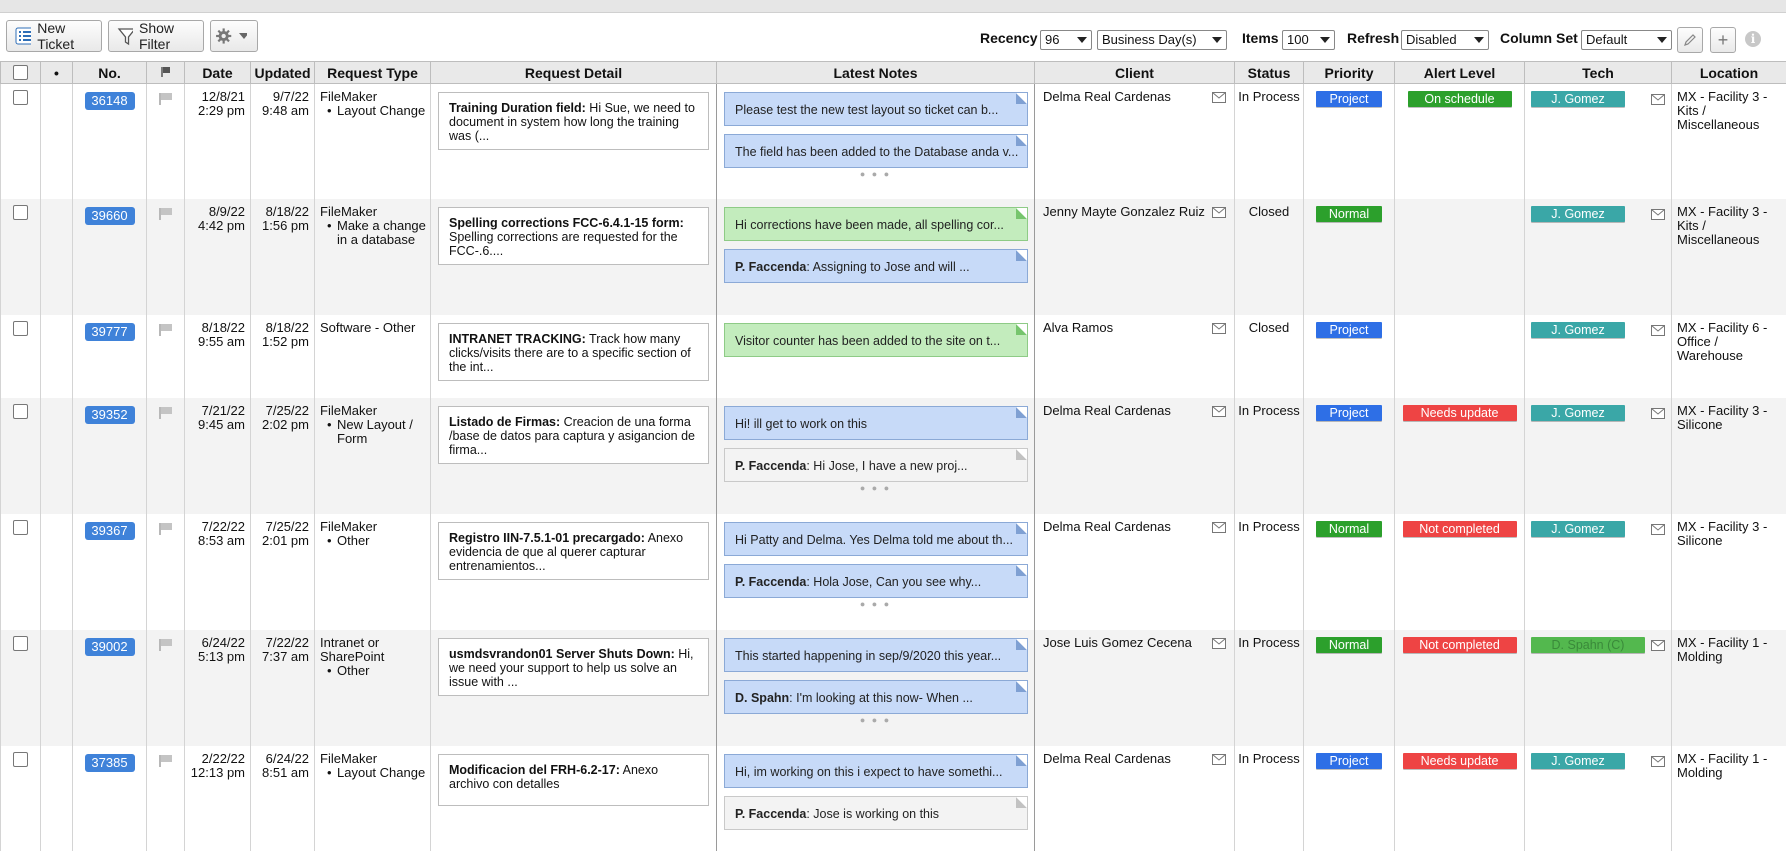  I want to click on add-column-set-button: +, so click(1723, 40).